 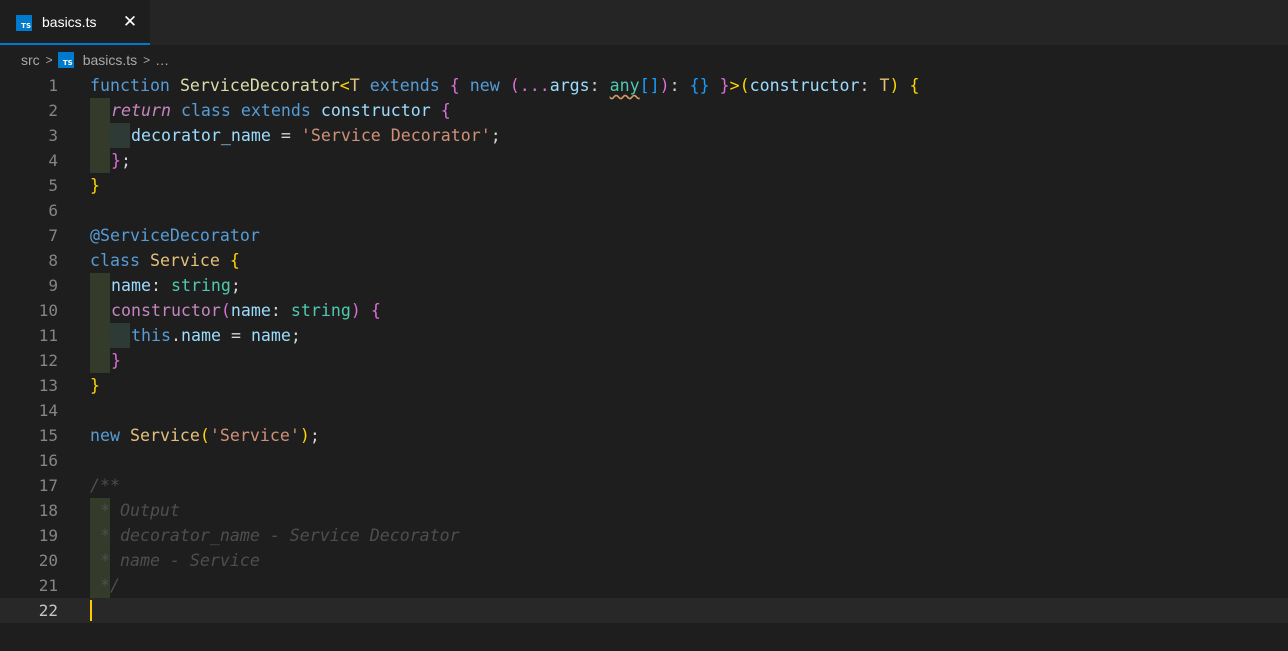 What do you see at coordinates (48, 610) in the screenshot?
I see `line-number: 22` at bounding box center [48, 610].